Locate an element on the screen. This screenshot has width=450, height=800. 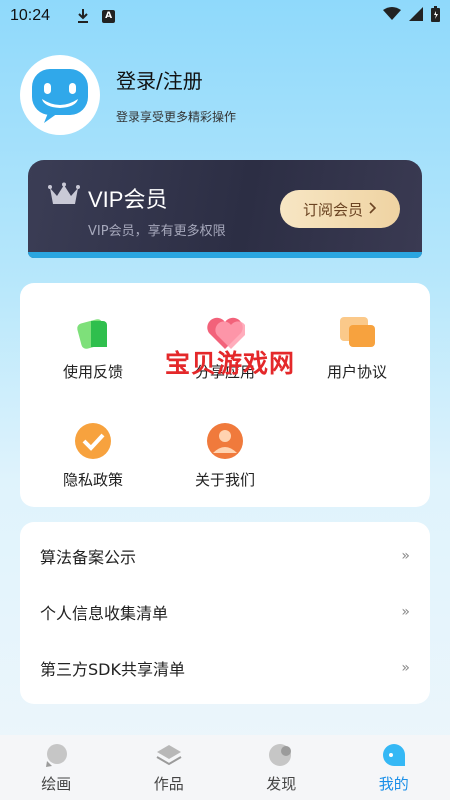
nav-label: 发现 is located at coordinates (281, 784).